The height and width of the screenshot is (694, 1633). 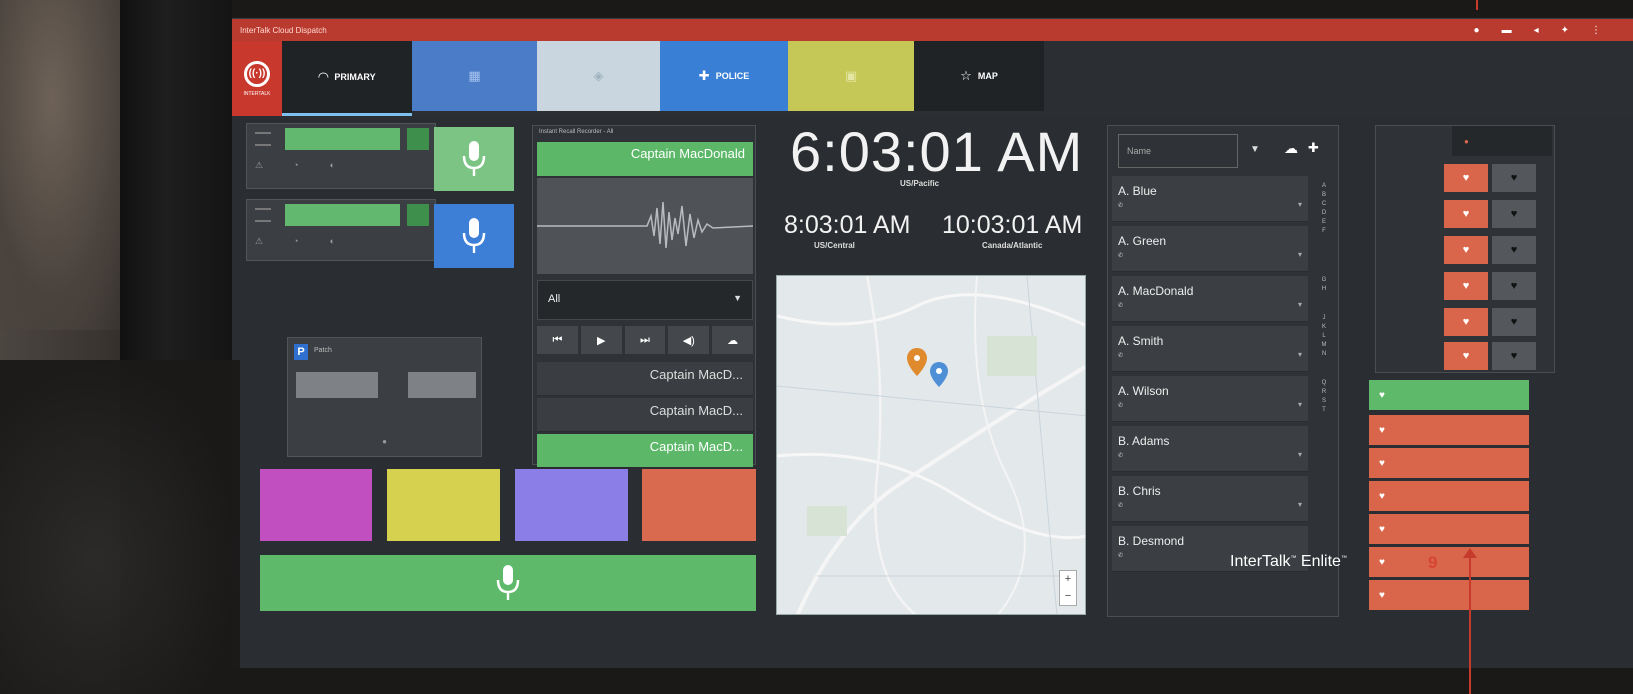 I want to click on more-icon: ⋮, so click(x=1596, y=30).